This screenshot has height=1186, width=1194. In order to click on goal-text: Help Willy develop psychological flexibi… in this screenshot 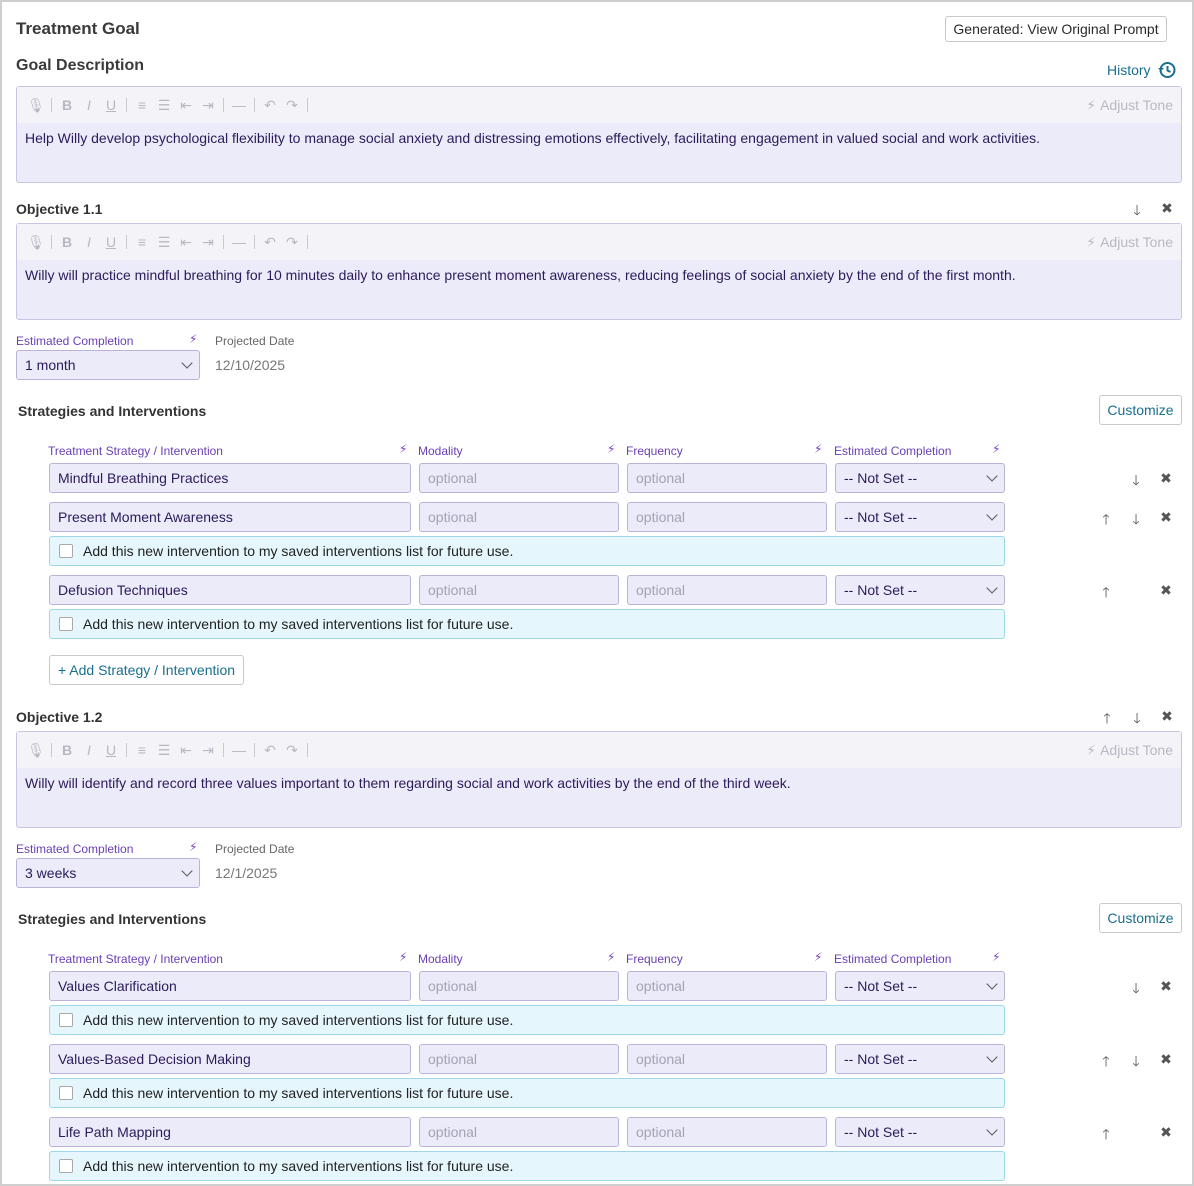, I will do `click(599, 135)`.